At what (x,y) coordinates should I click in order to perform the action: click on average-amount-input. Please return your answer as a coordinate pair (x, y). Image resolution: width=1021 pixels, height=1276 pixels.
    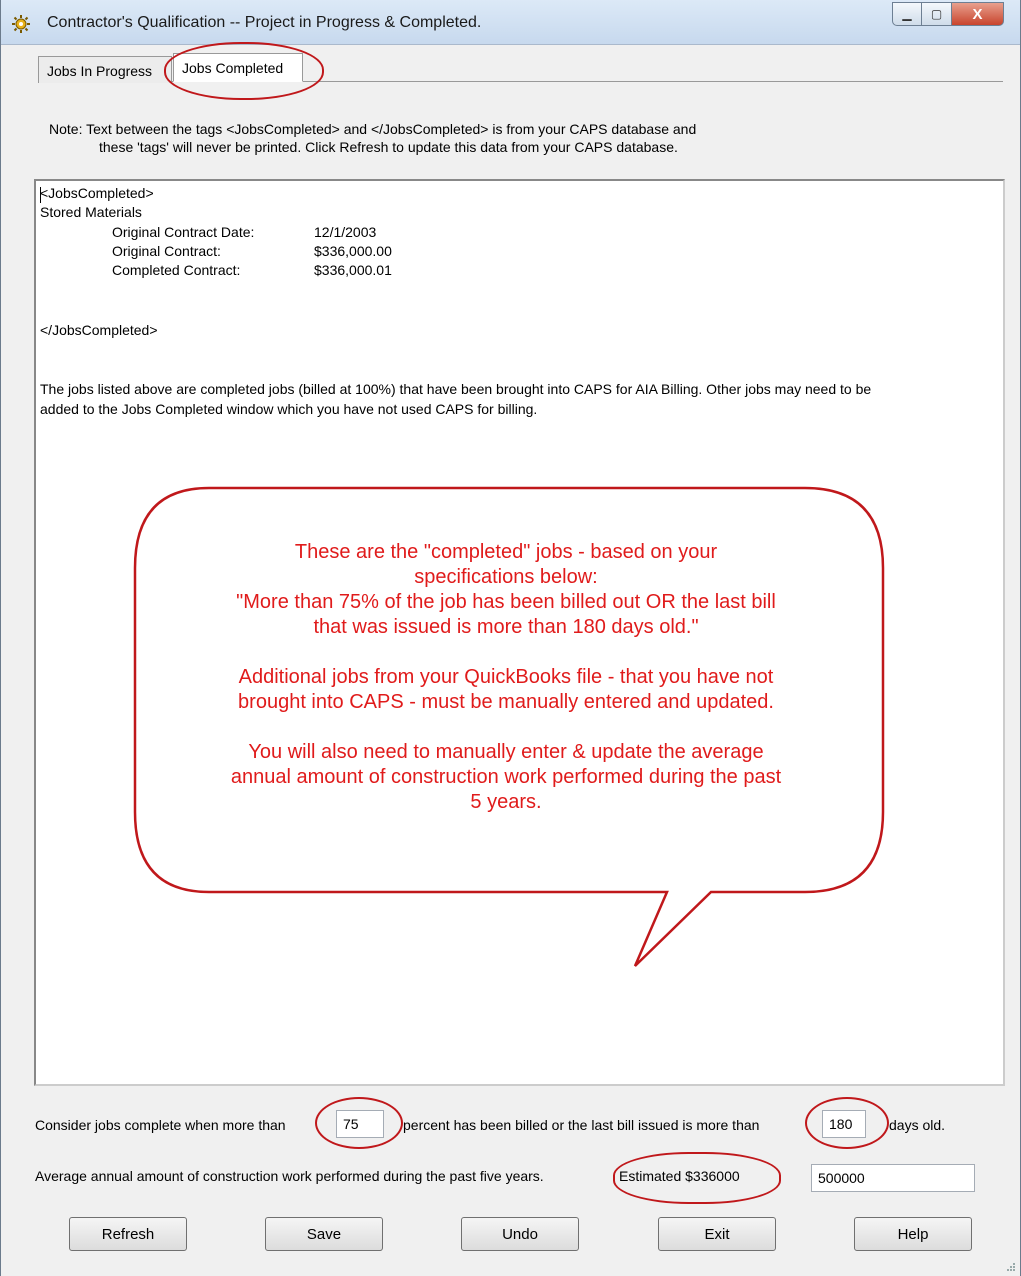
    Looking at the image, I should click on (893, 1178).